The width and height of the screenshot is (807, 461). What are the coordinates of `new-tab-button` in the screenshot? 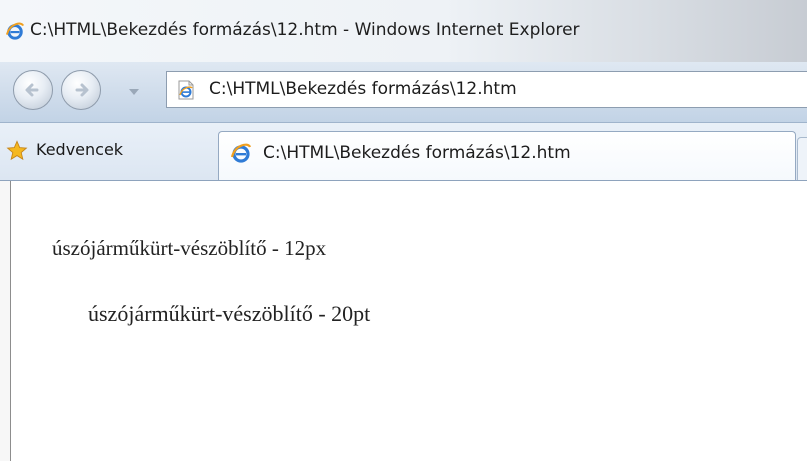 It's located at (802, 158).